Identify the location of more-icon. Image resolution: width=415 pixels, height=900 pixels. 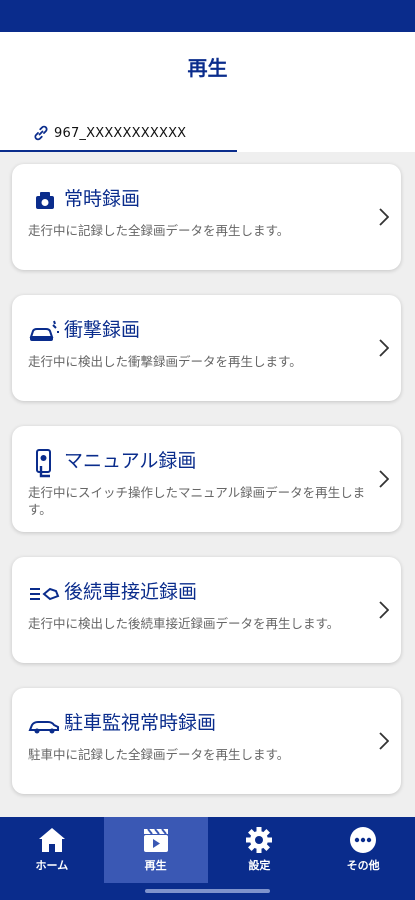
(363, 840).